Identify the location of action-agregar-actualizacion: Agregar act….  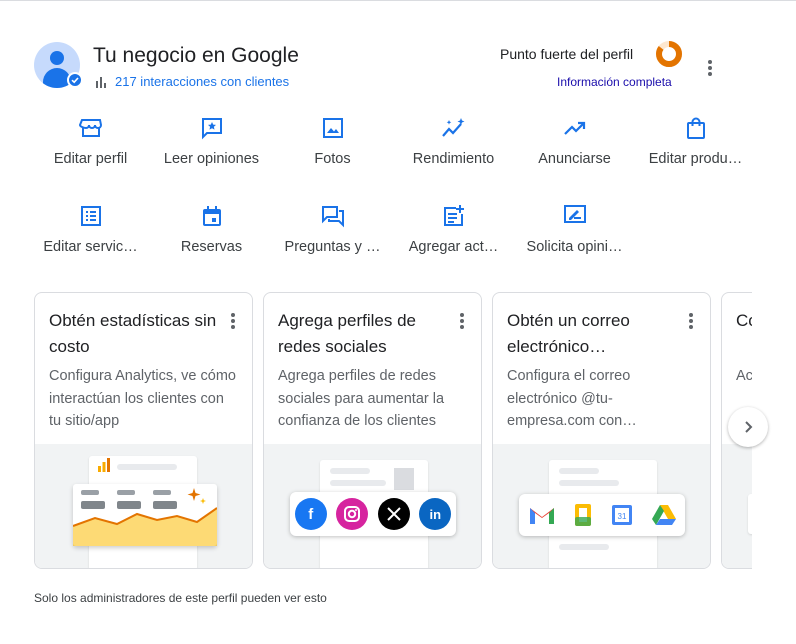
(453, 234).